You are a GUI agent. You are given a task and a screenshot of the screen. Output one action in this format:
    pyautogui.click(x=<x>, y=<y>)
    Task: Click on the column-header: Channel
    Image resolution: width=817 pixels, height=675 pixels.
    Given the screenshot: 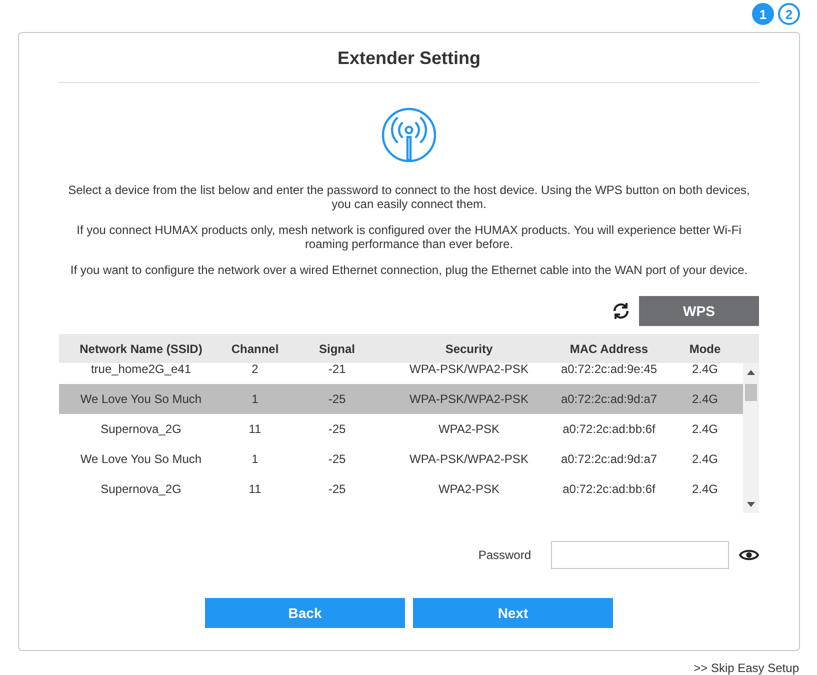 What is the action you would take?
    pyautogui.click(x=255, y=349)
    